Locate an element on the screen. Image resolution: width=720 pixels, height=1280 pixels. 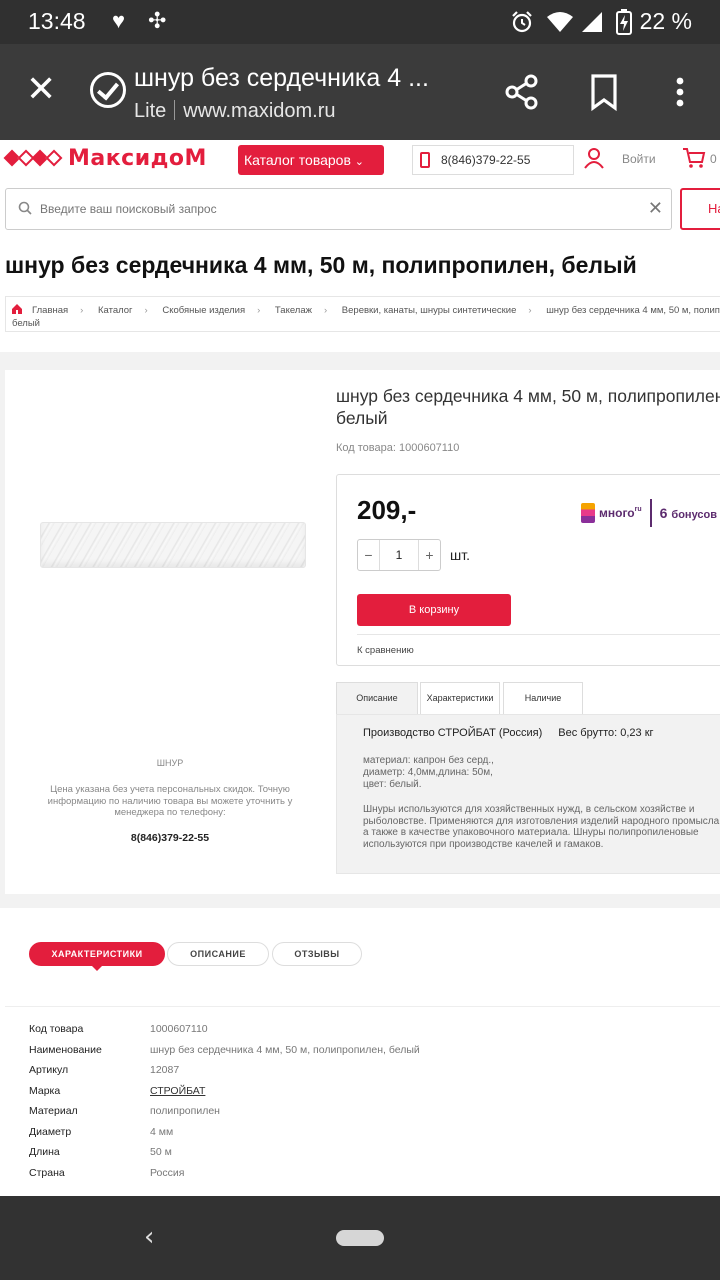
compare-link: К сравнению is located at coordinates (385, 650).